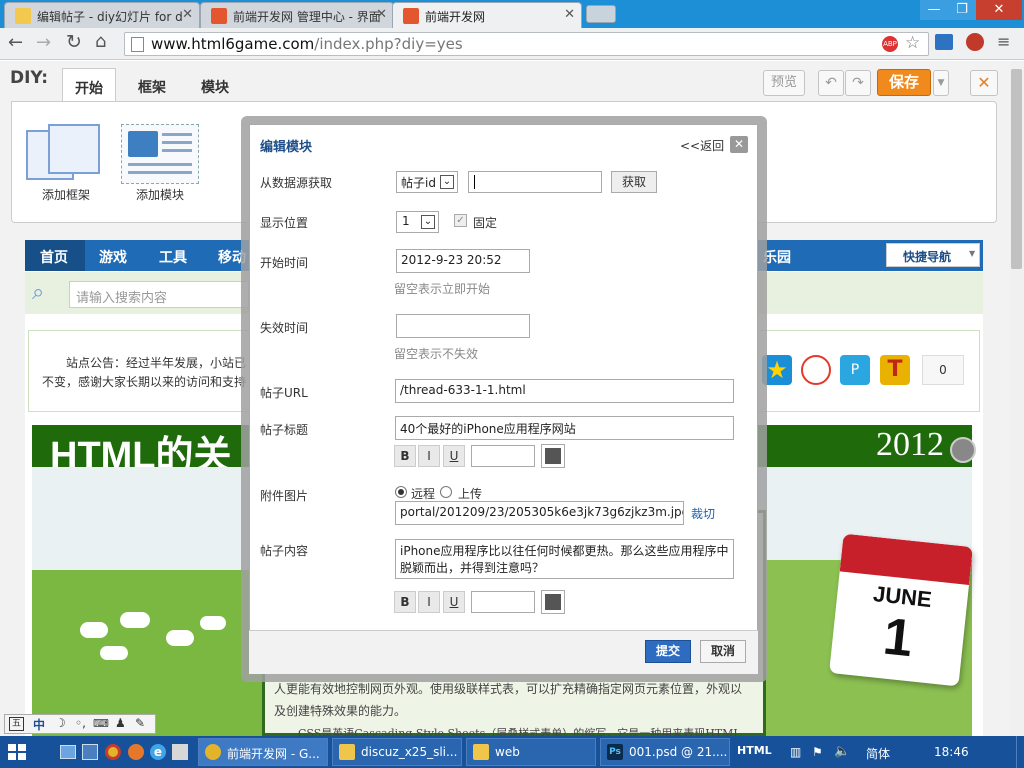  What do you see at coordinates (668, 651) in the screenshot?
I see `submit-button: 提交` at bounding box center [668, 651].